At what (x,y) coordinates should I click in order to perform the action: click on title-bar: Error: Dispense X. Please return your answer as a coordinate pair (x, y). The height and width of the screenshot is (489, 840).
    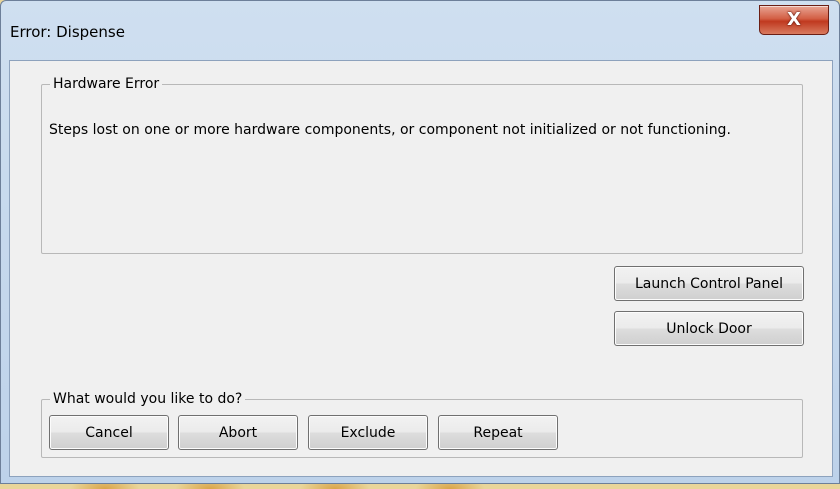
    Looking at the image, I should click on (420, 31).